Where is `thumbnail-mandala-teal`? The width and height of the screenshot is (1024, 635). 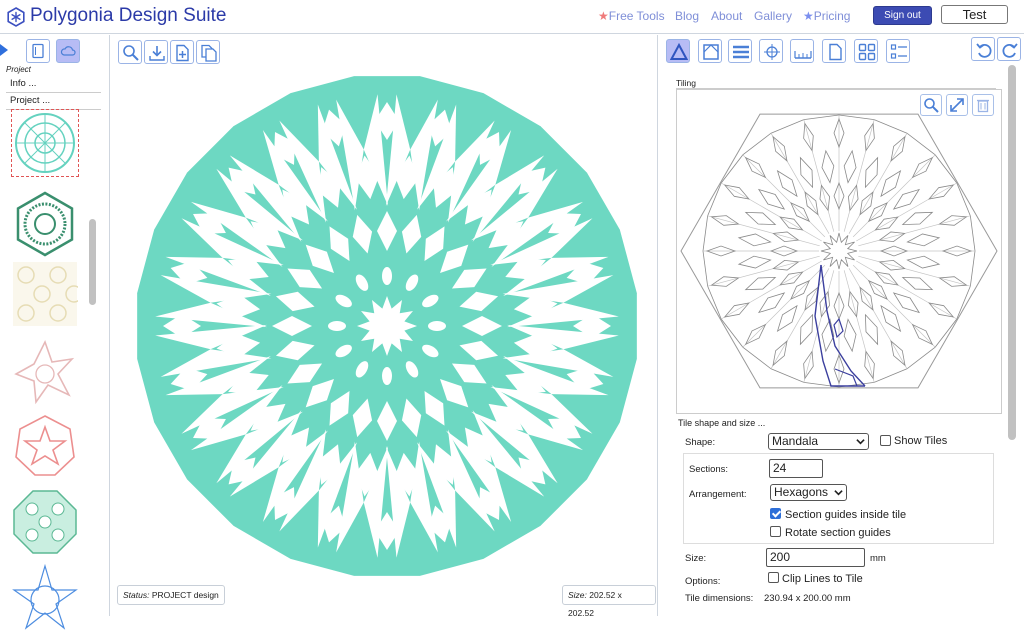 thumbnail-mandala-teal is located at coordinates (45, 143).